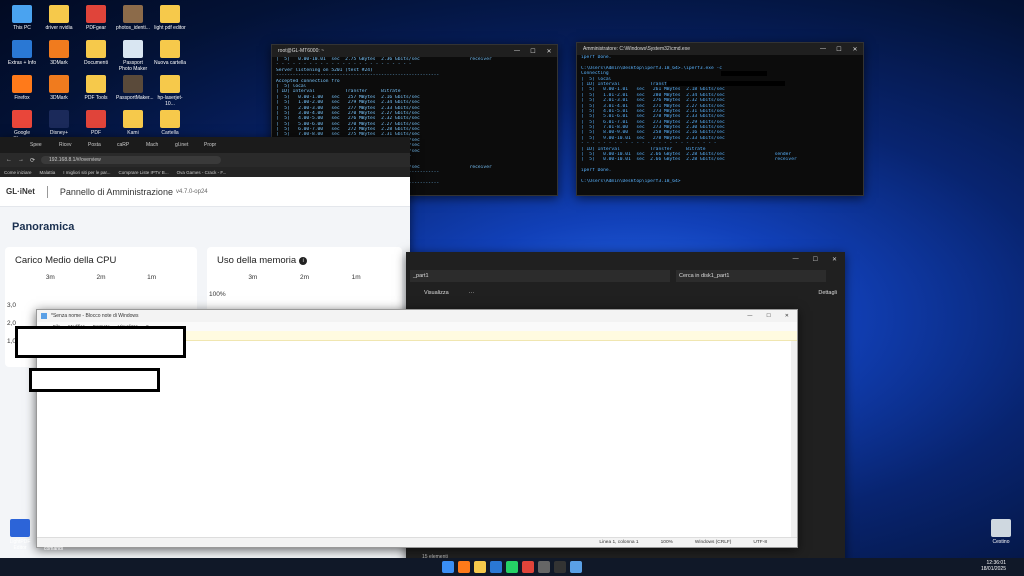  I want to click on whatsapp-taskbar-icon, so click(512, 567).